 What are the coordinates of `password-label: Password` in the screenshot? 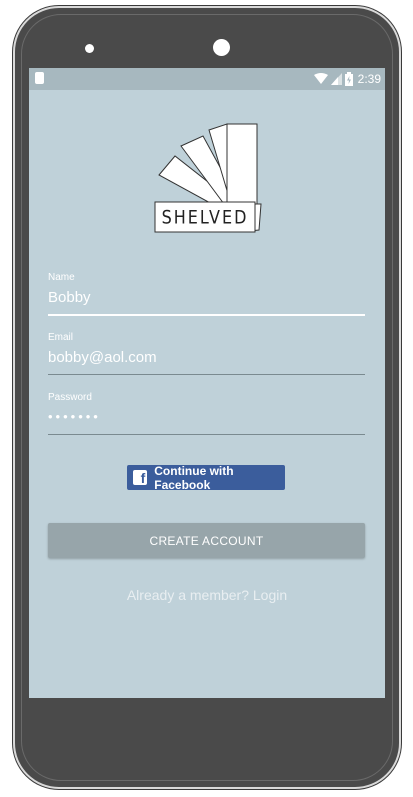 It's located at (70, 397).